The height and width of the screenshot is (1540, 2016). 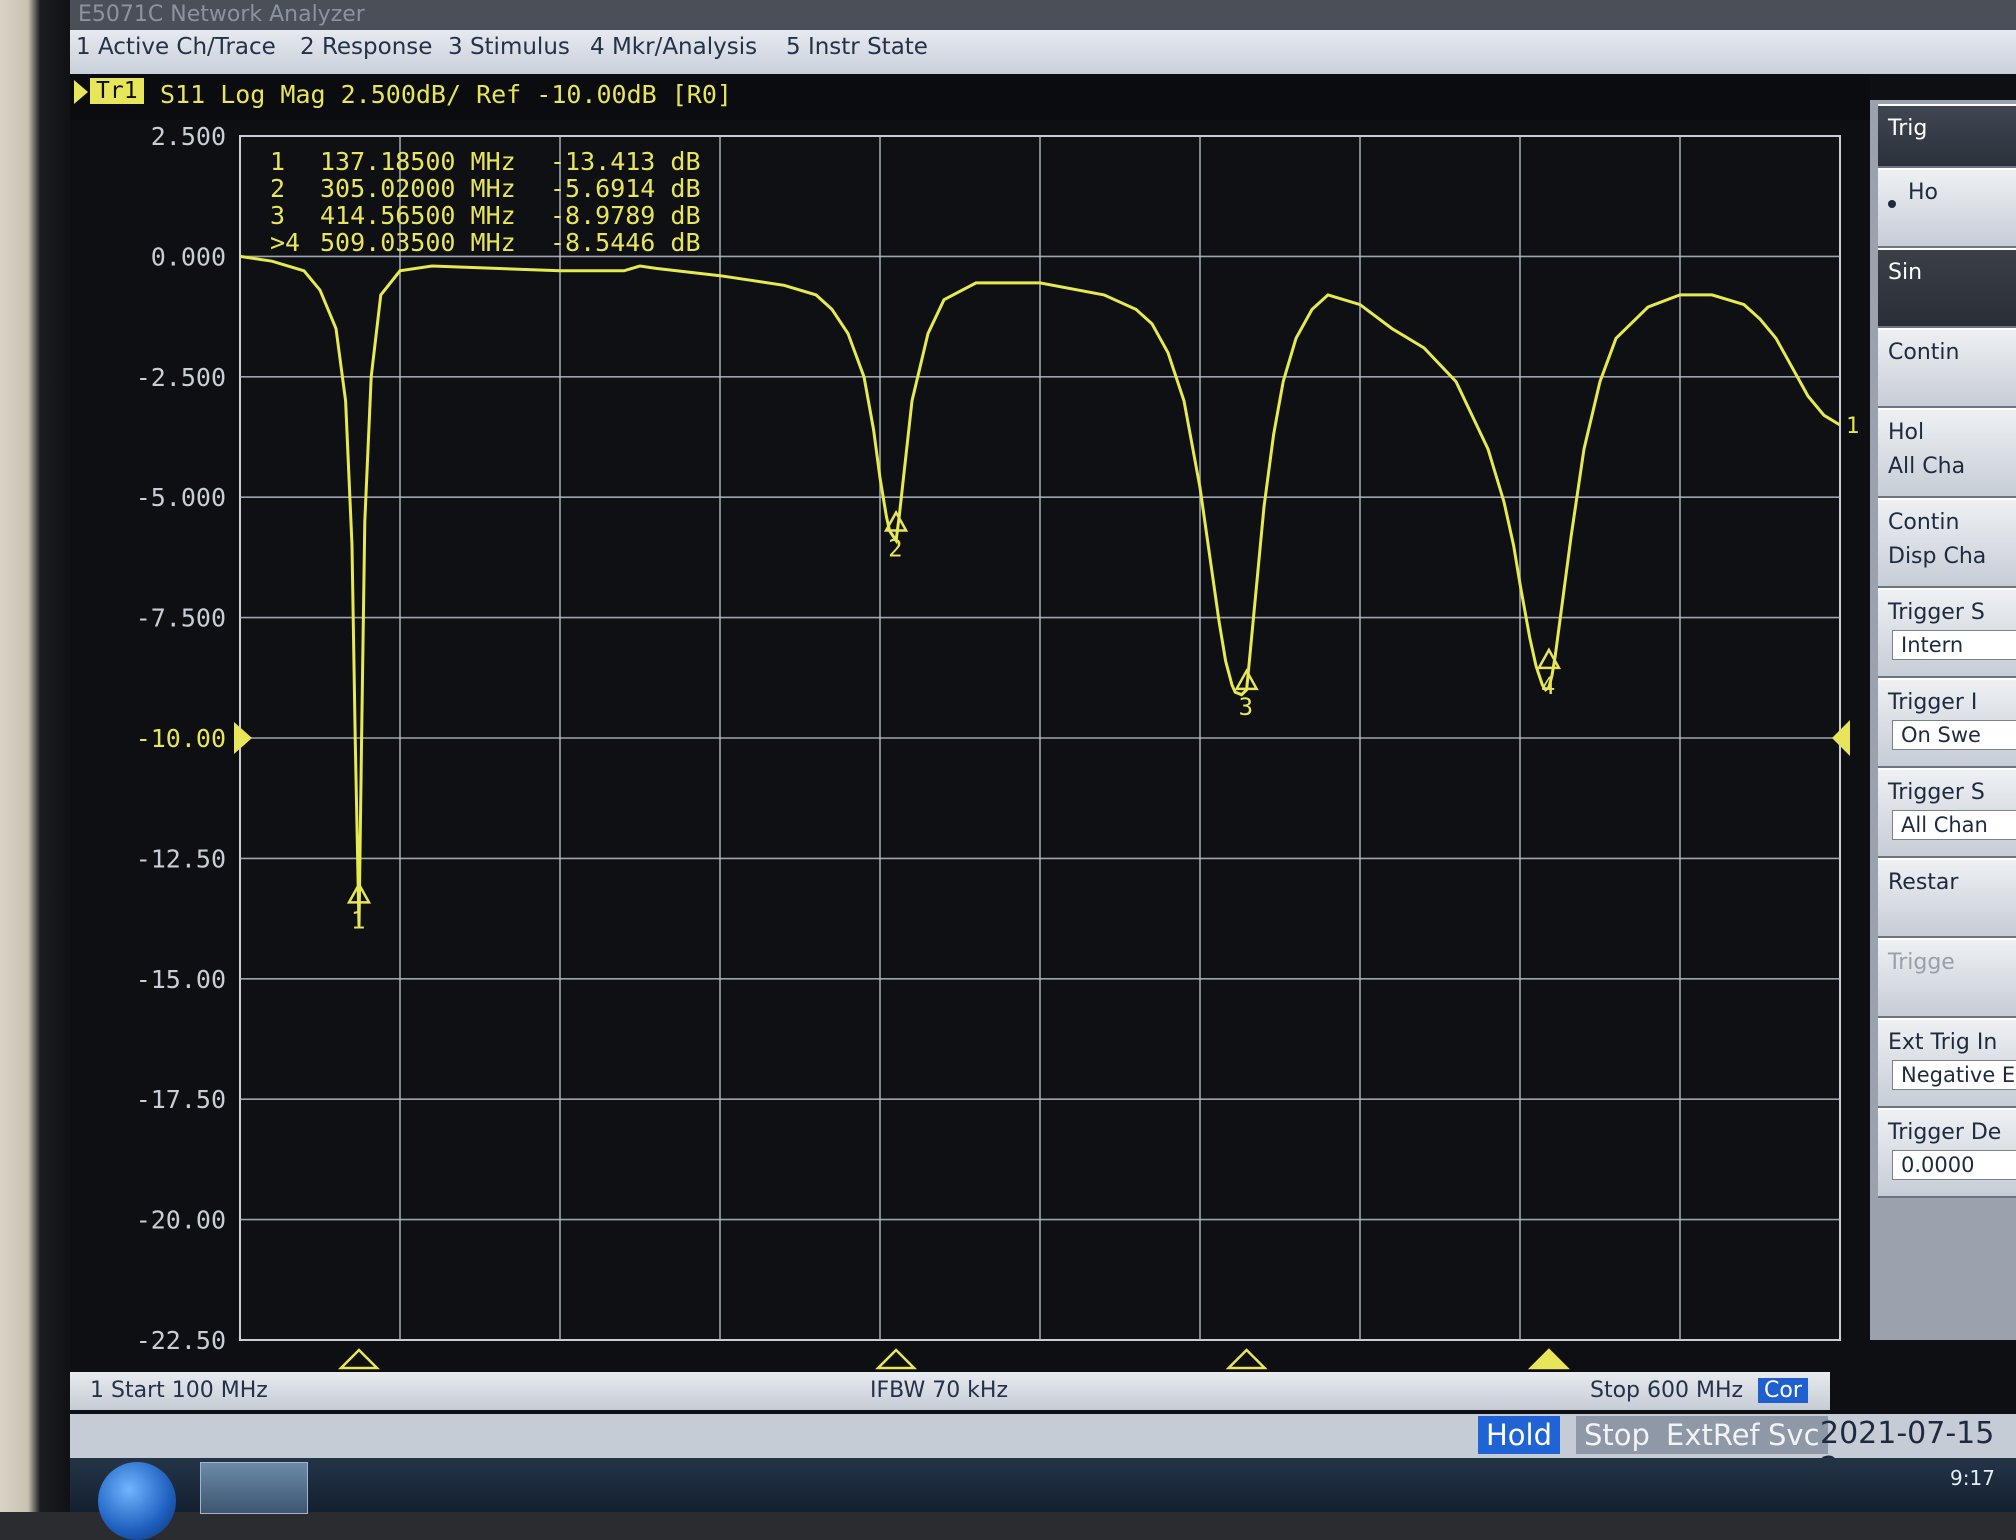 I want to click on softkey-10: Trigge, so click(x=1947, y=978).